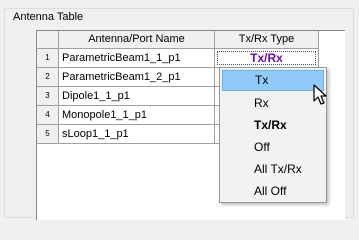 Image resolution: width=359 pixels, height=240 pixels. I want to click on menu-item-tx: Tx, so click(273, 80).